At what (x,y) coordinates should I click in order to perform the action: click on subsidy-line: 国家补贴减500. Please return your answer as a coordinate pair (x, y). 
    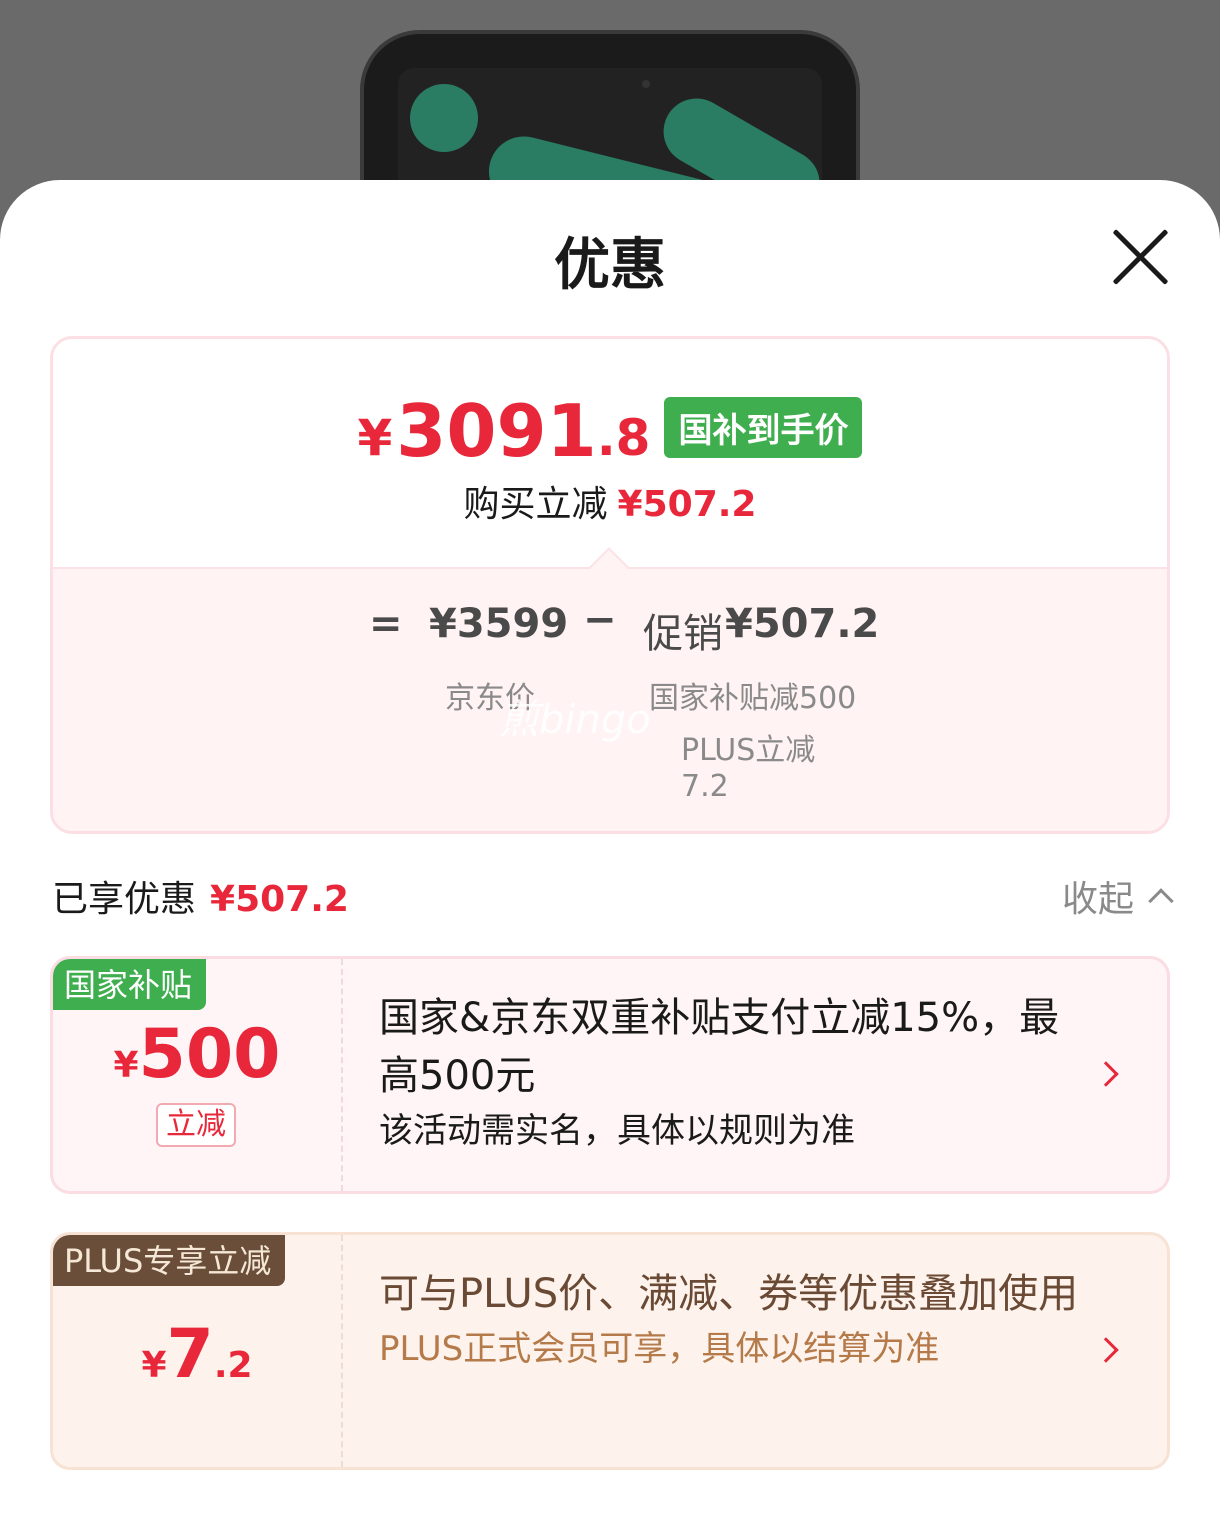
    Looking at the image, I should click on (753, 698).